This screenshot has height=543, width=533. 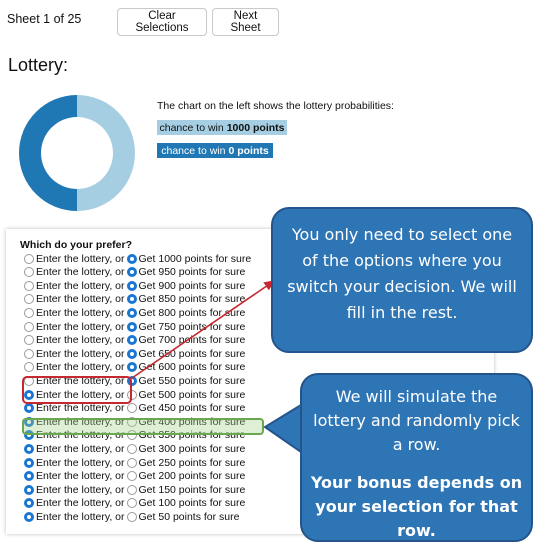 What do you see at coordinates (195, 258) in the screenshot?
I see `sure-option-label: Get 1000 points for sure` at bounding box center [195, 258].